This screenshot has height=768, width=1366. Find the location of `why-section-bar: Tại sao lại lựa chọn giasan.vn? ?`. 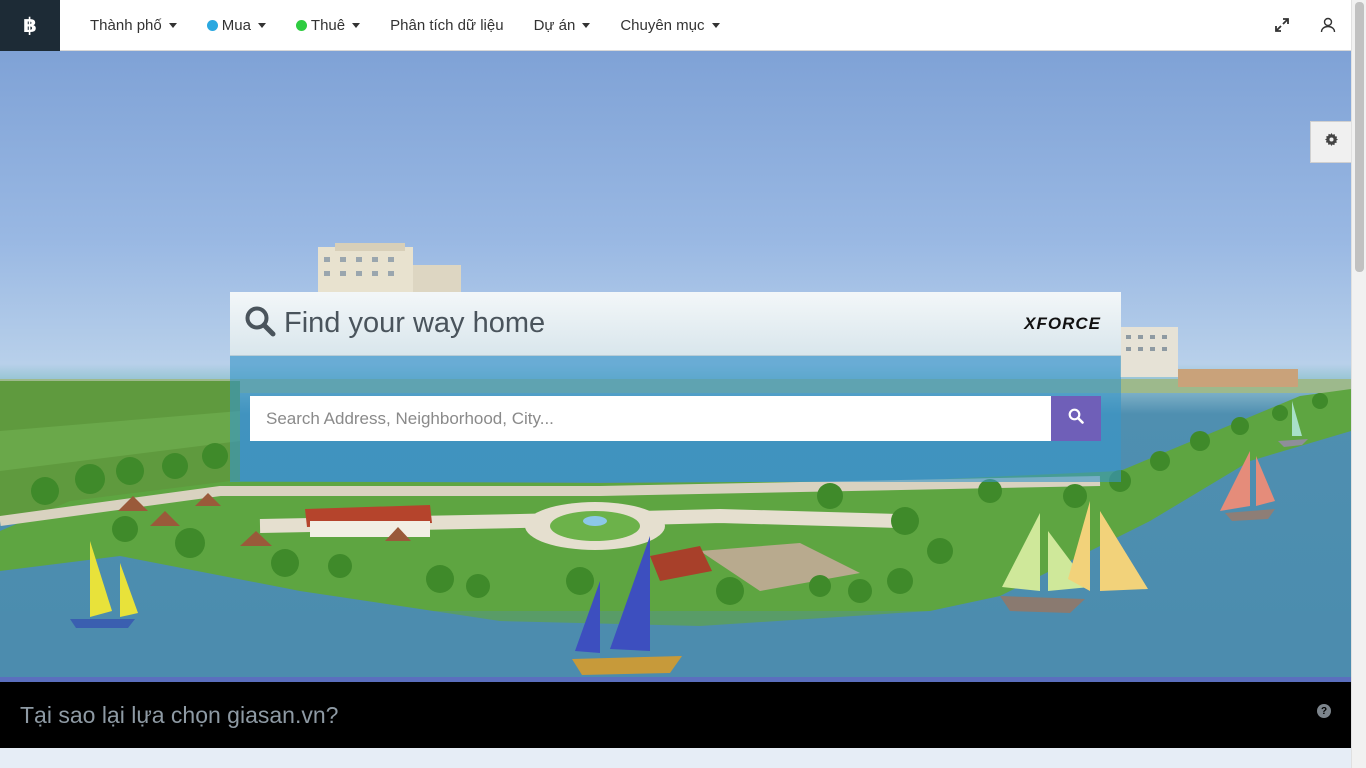

why-section-bar: Tại sao lại lựa chọn giasan.vn? ? is located at coordinates (675, 715).